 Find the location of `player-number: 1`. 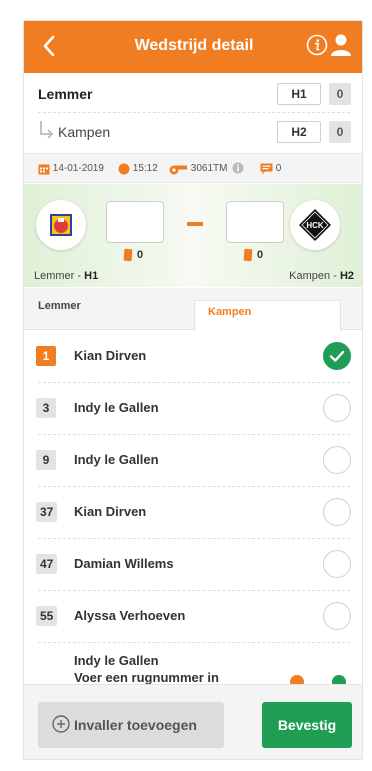

player-number: 1 is located at coordinates (46, 356).